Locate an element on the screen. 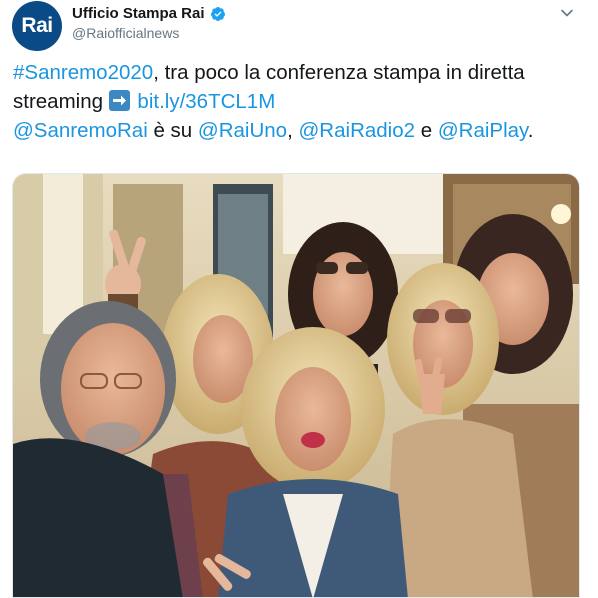 This screenshot has height=598, width=598. avatar: Rai is located at coordinates (37, 26).